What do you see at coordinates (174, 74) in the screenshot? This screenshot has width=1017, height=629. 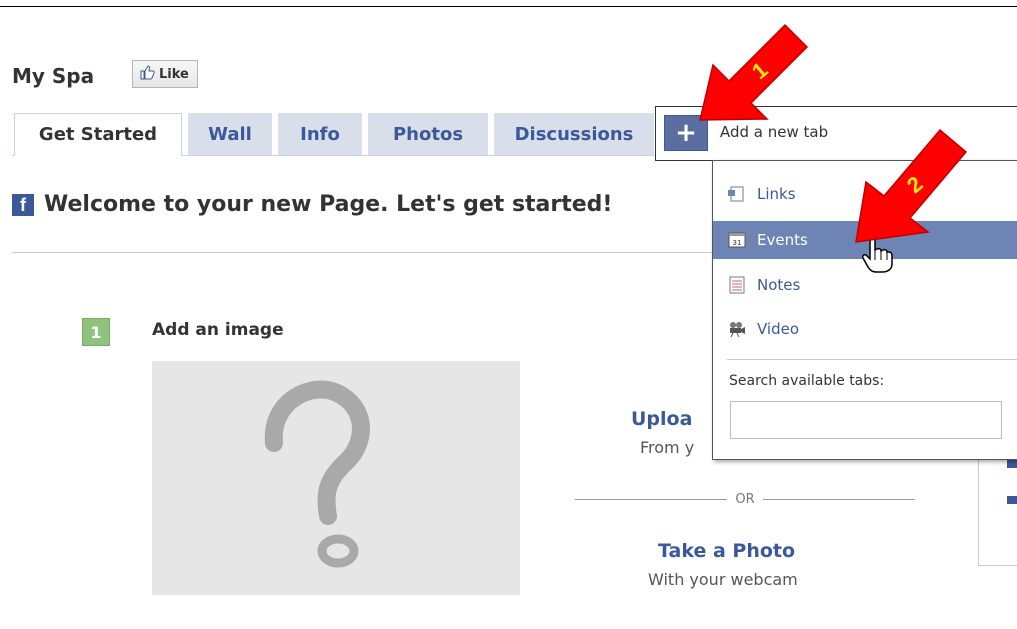 I see `like-label: Like` at bounding box center [174, 74].